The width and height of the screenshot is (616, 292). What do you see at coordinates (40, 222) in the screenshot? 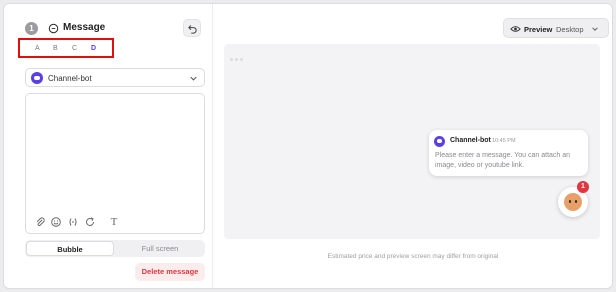
I see `attachment-icon` at bounding box center [40, 222].